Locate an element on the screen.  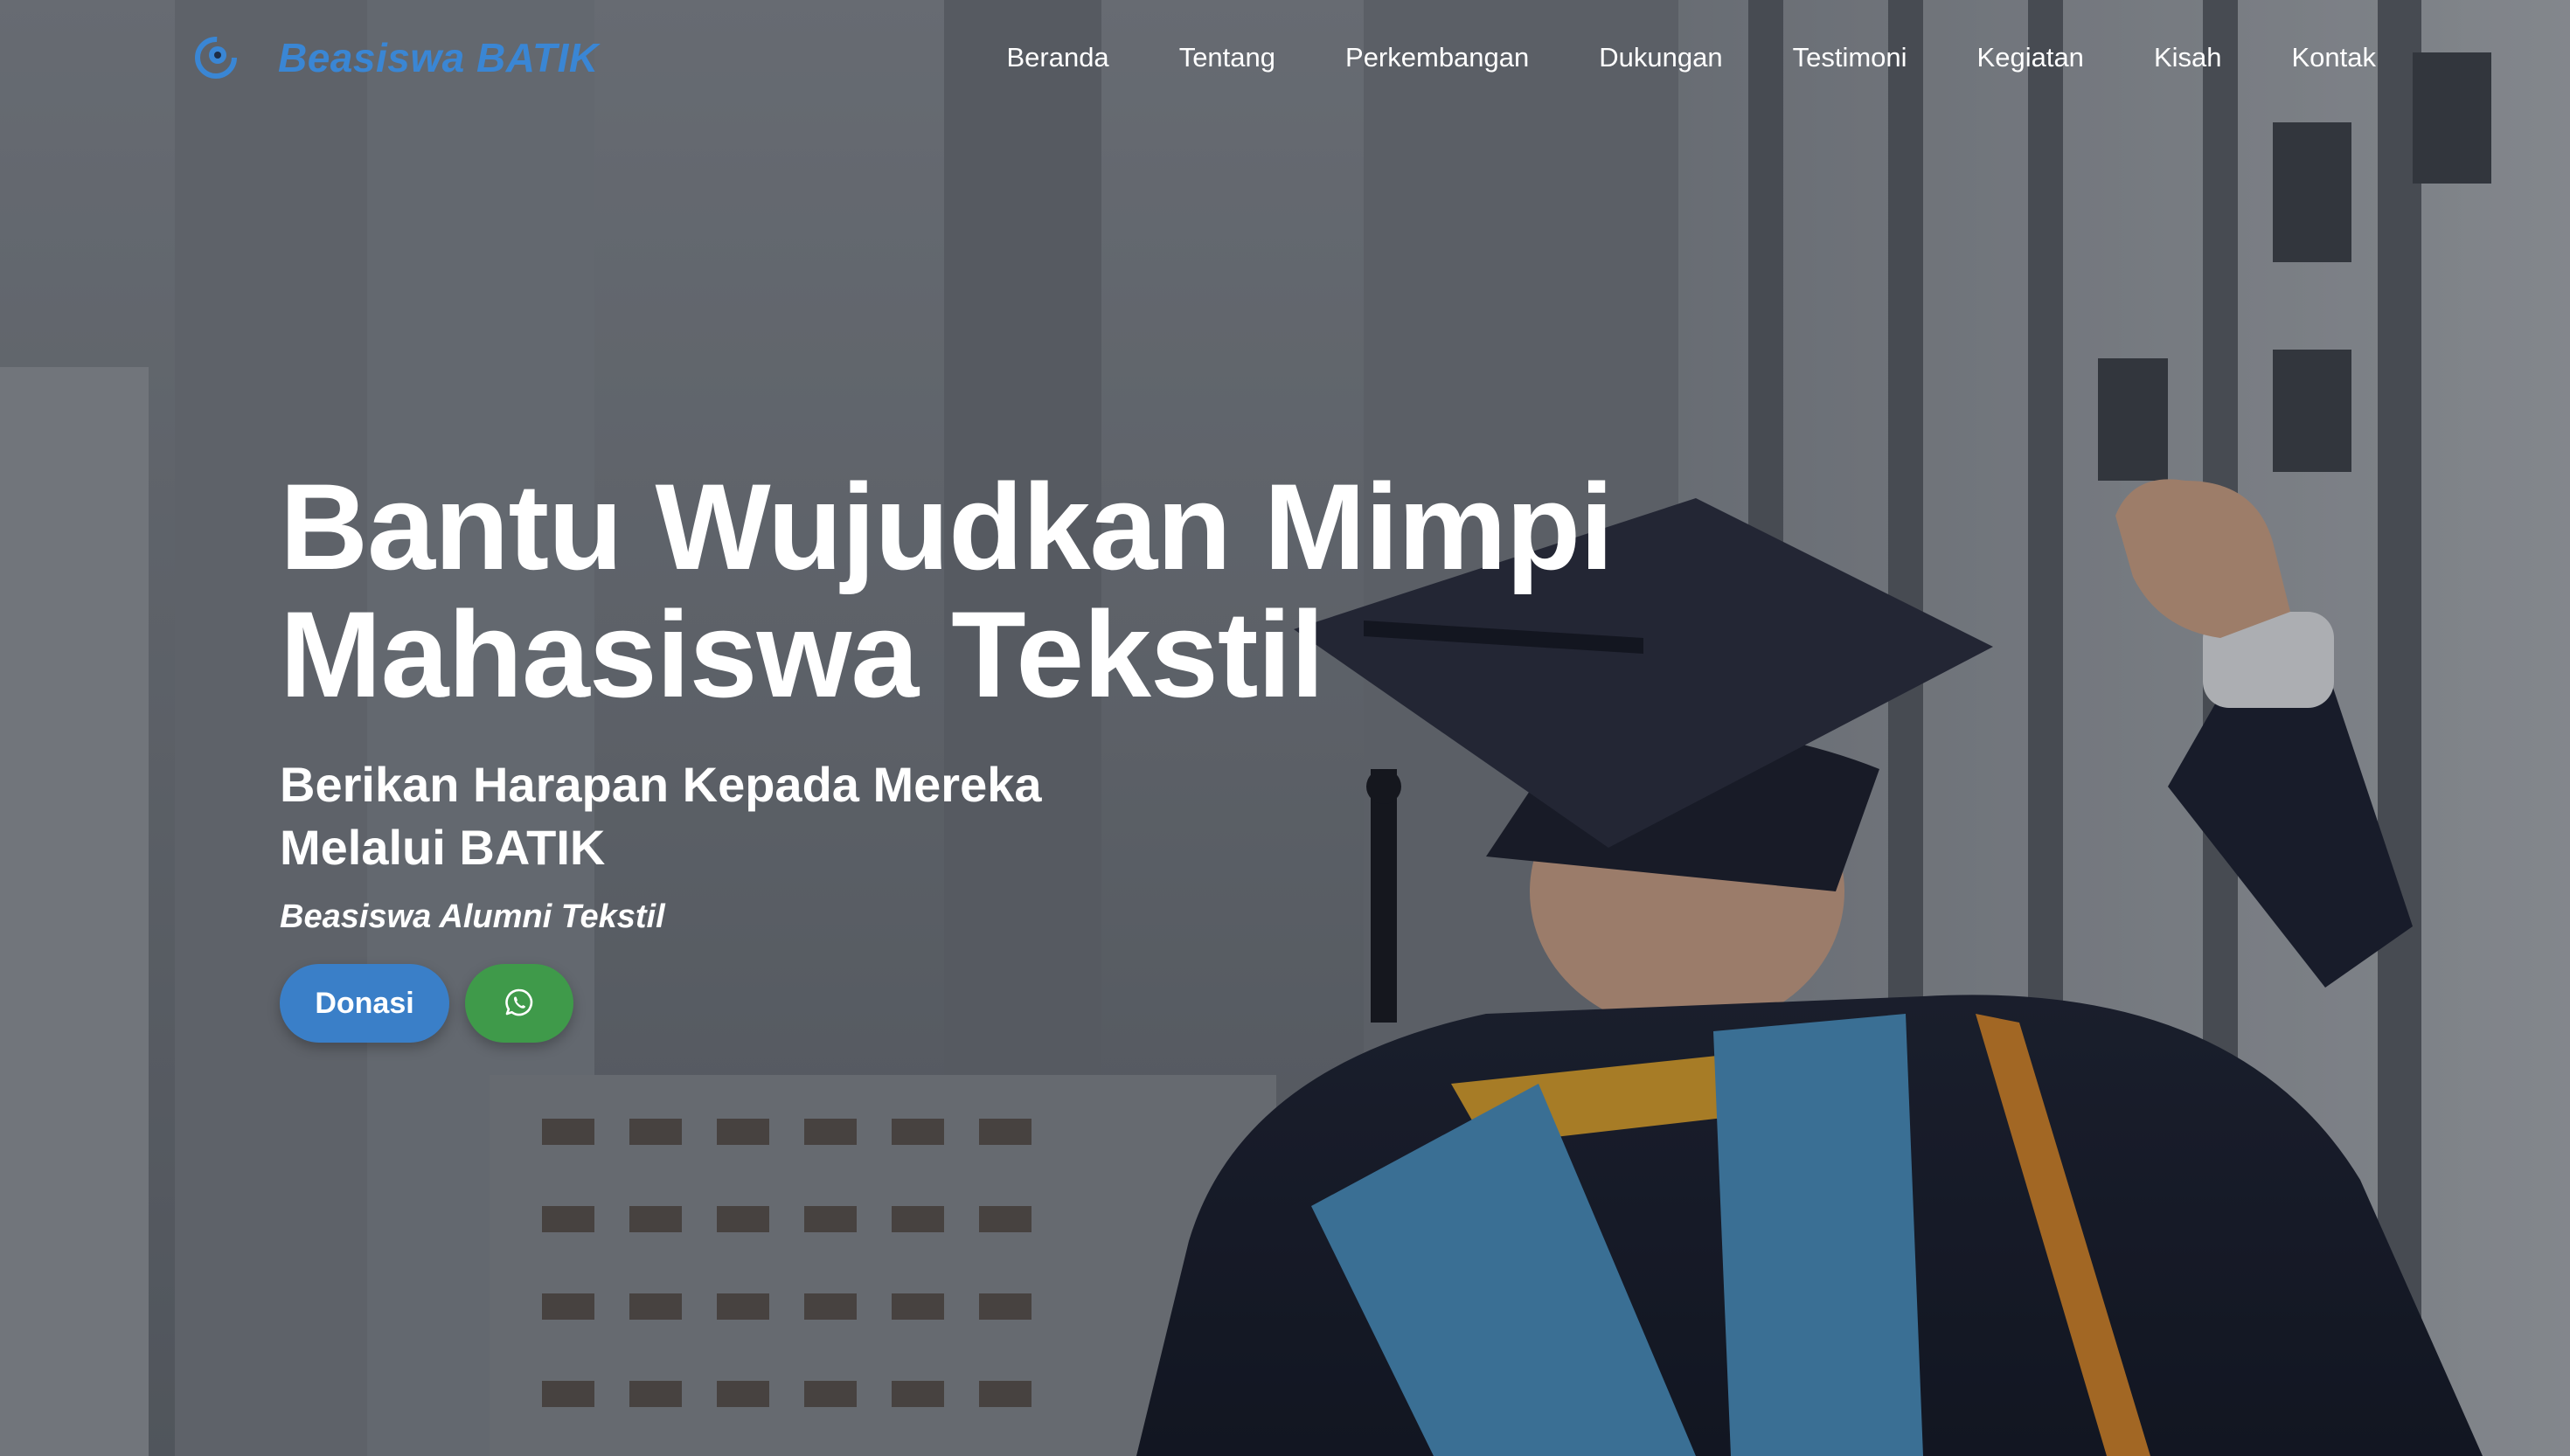
hero-subtitle-line2: Melalui BATIK is located at coordinates (443, 847).